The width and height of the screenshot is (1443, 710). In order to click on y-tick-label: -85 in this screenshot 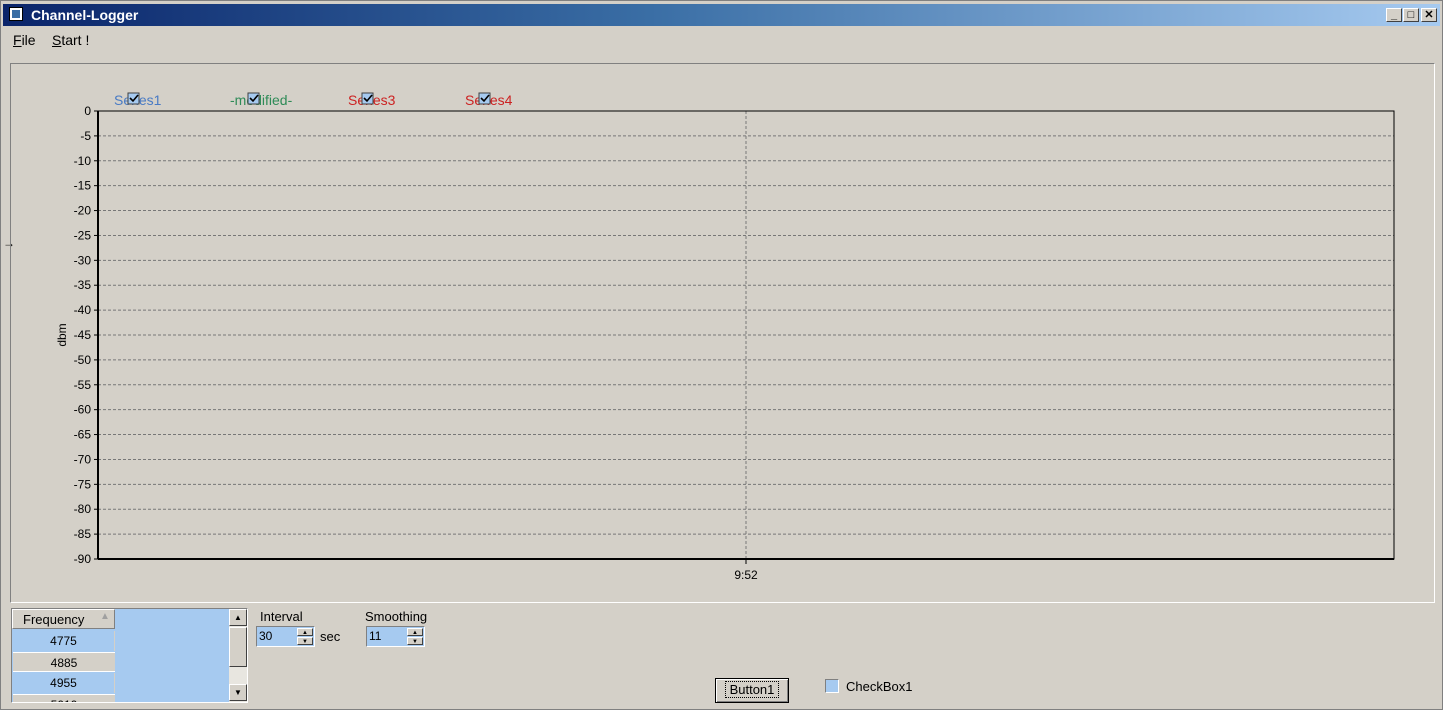, I will do `click(83, 534)`.